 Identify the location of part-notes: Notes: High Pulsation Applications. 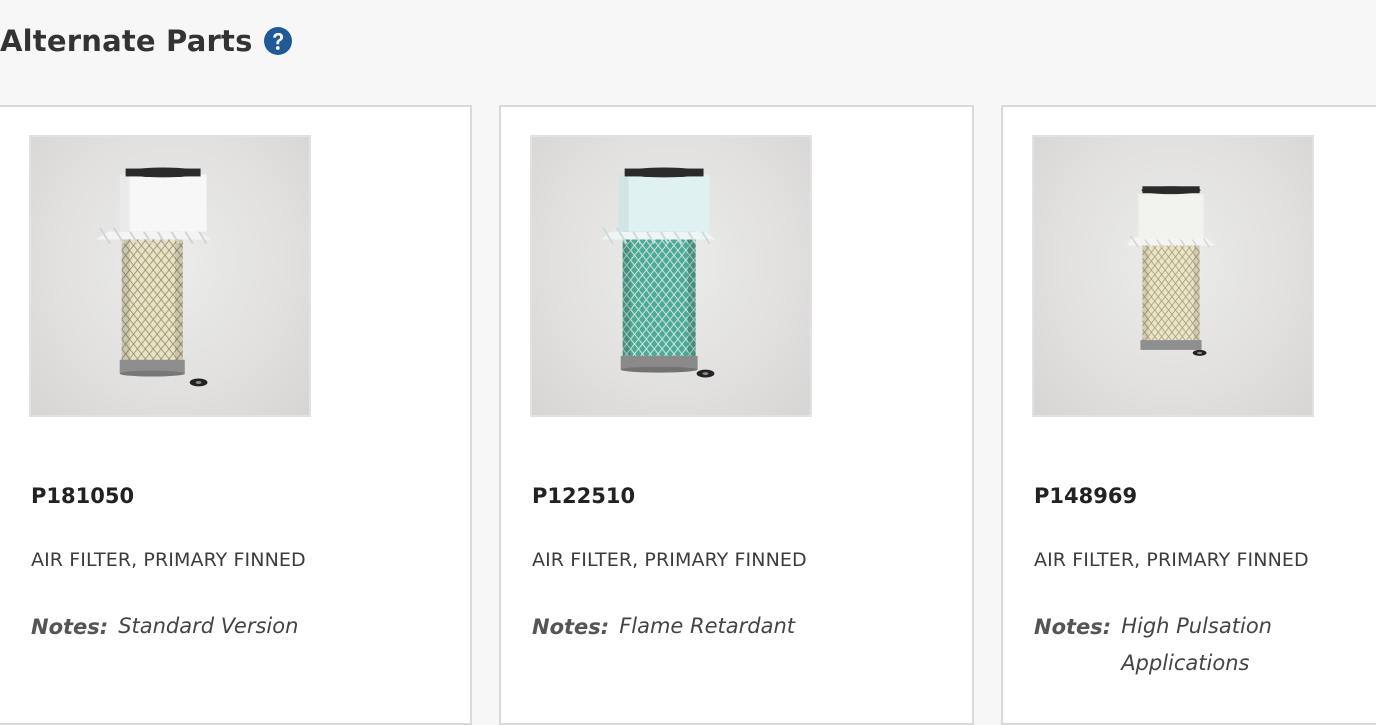
(1204, 648).